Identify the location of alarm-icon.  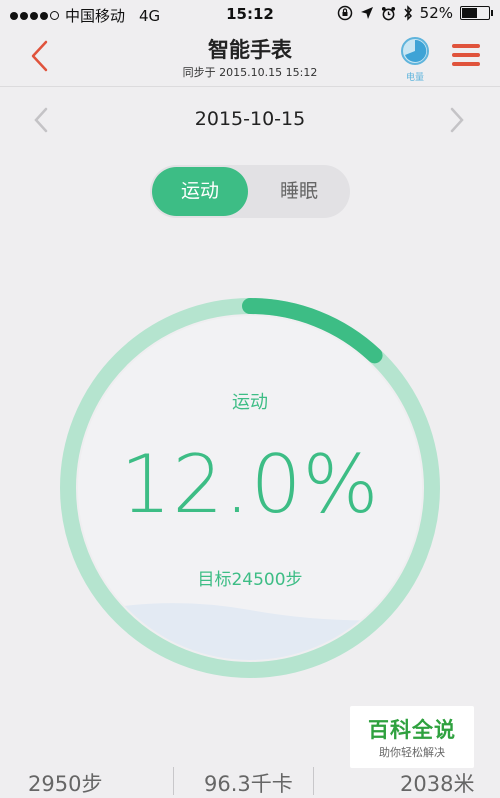
(388, 13).